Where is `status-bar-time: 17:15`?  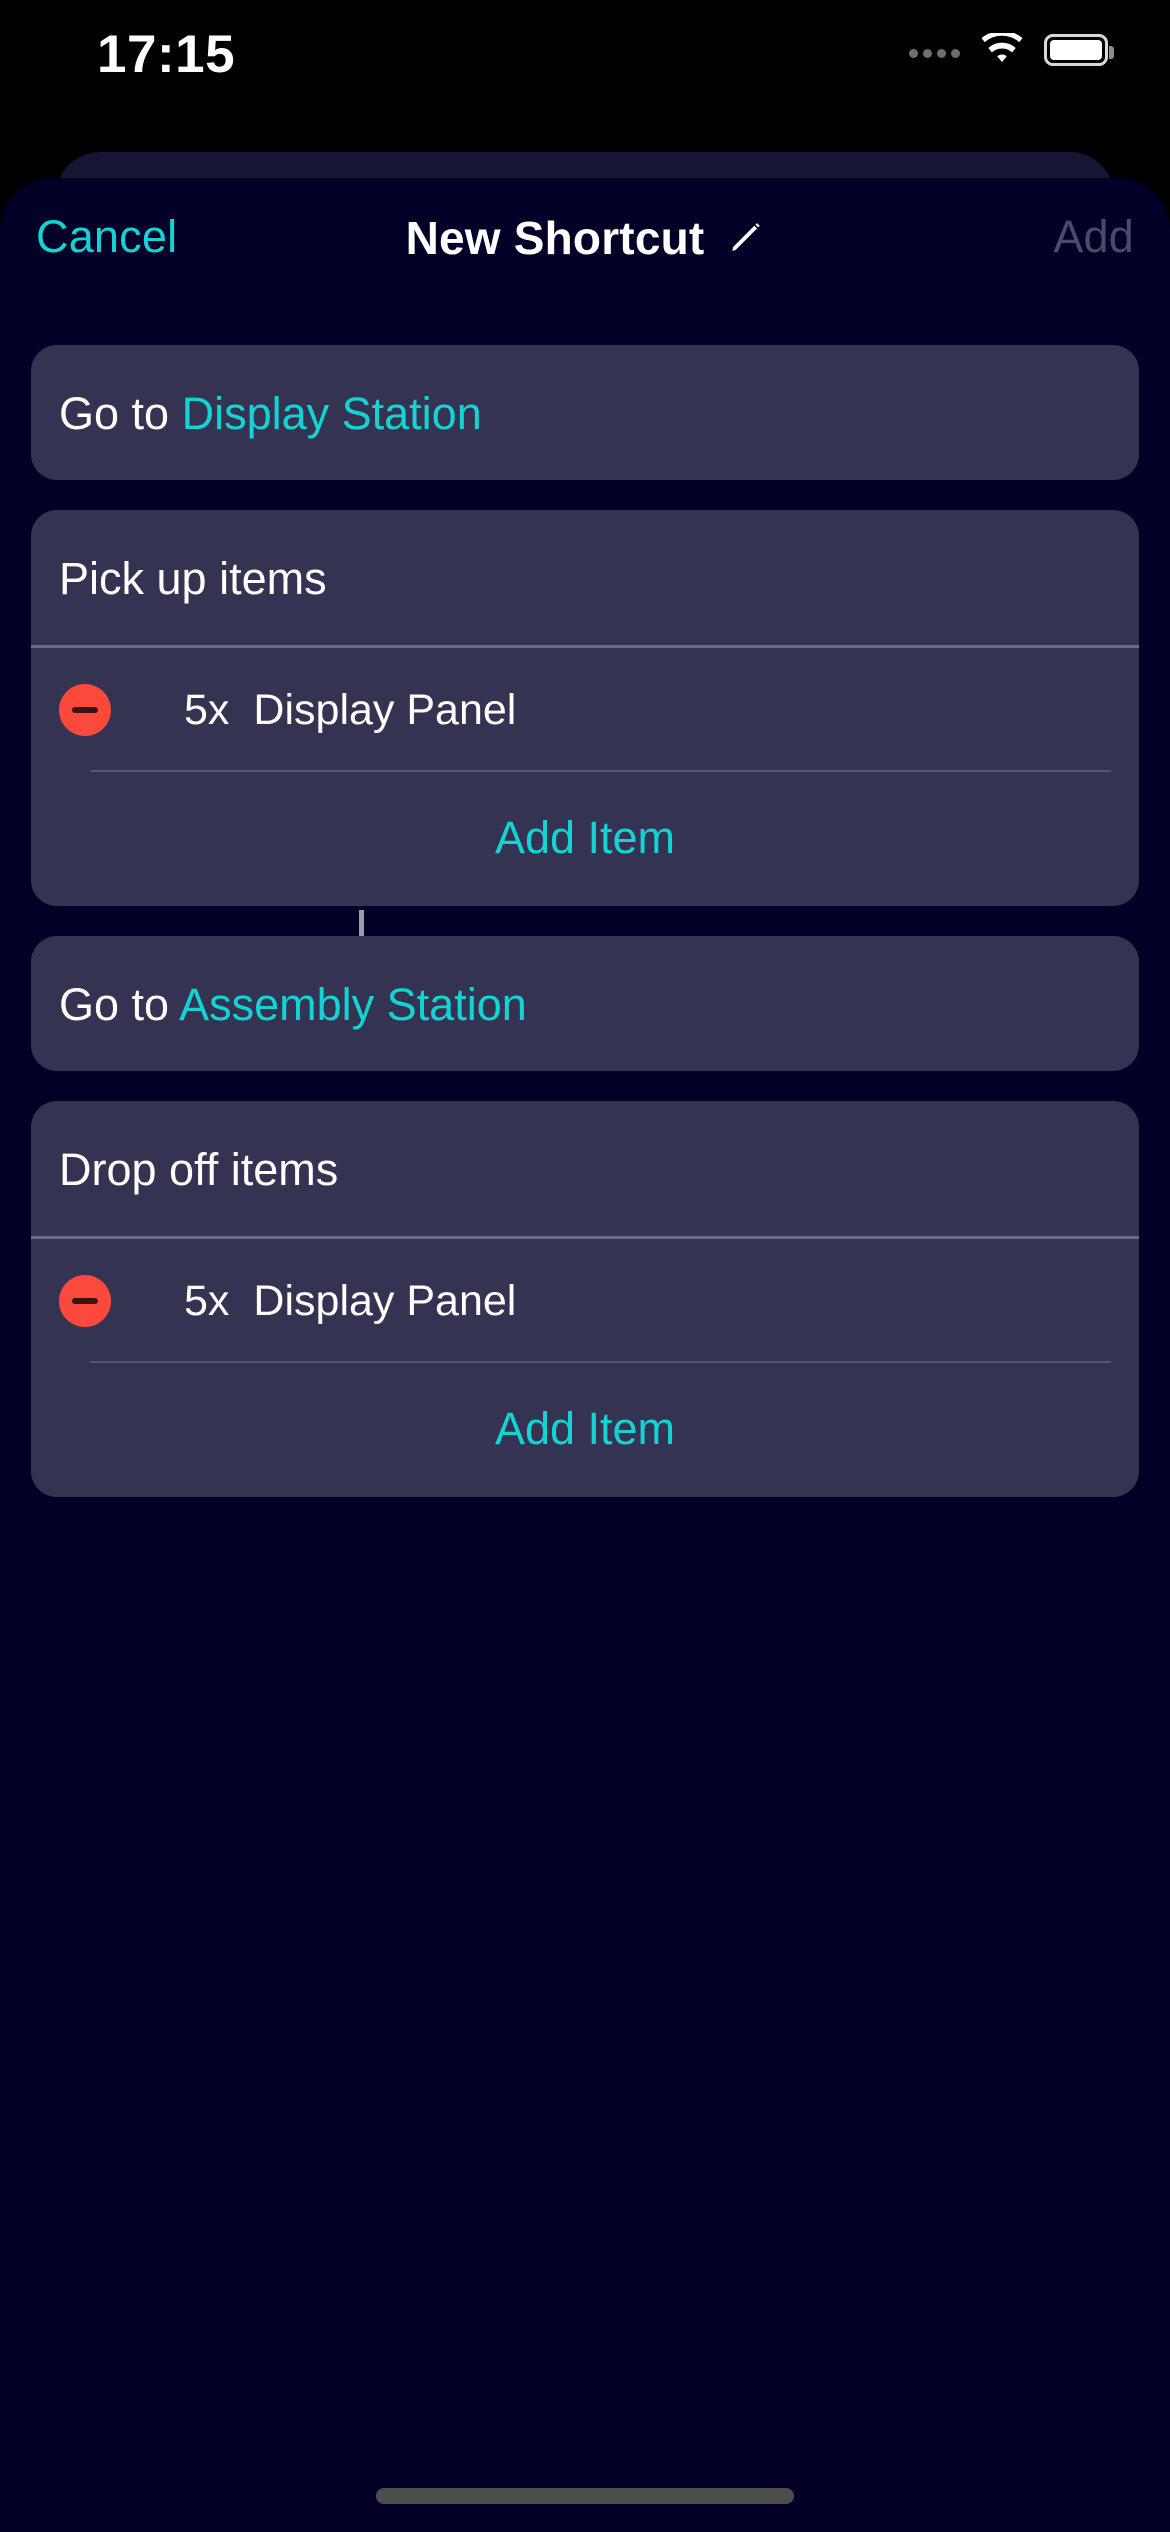 status-bar-time: 17:15 is located at coordinates (166, 54).